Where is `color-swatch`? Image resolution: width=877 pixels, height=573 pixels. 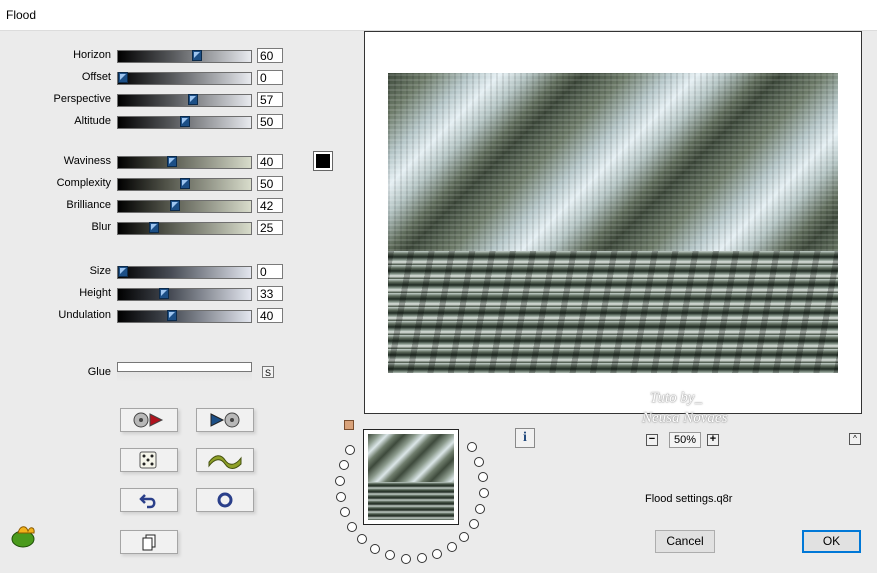 color-swatch is located at coordinates (323, 161).